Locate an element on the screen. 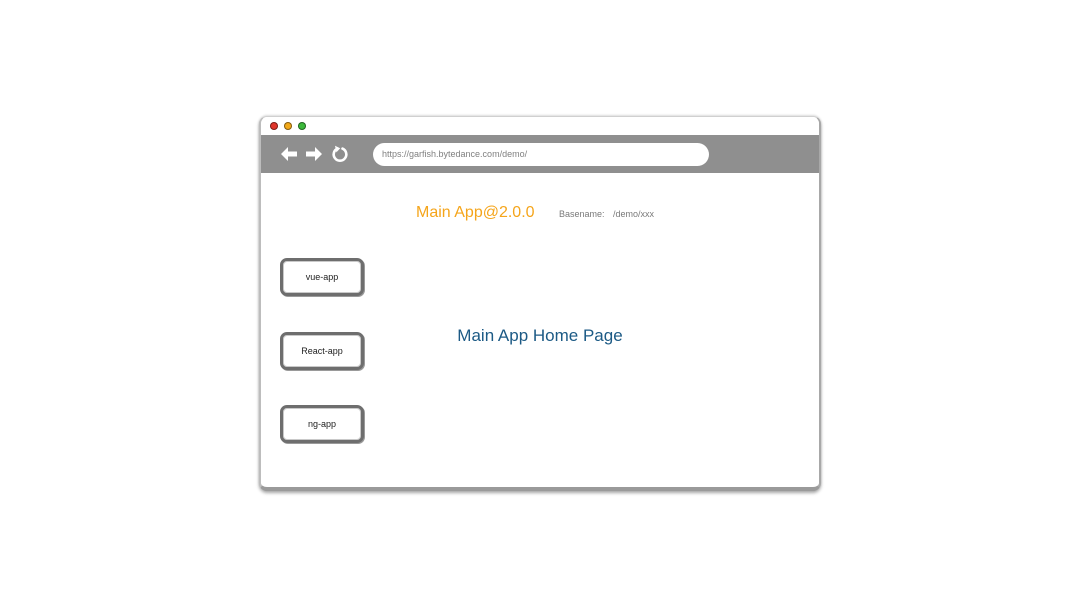 The width and height of the screenshot is (1080, 608). basename-display: Basename: /demo/xxx is located at coordinates (606, 214).